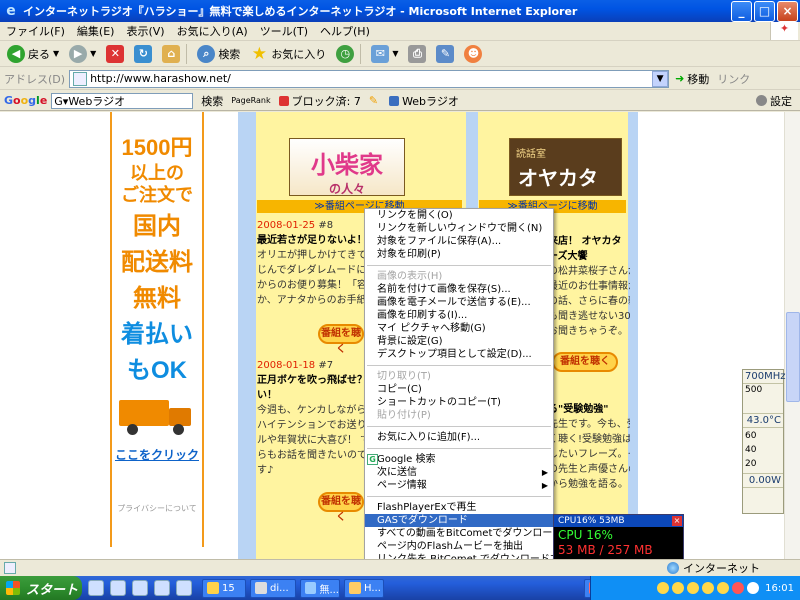 Image resolution: width=800 pixels, height=600 pixels. I want to click on context-menu-item: GASでダウンロード, so click(459, 520).